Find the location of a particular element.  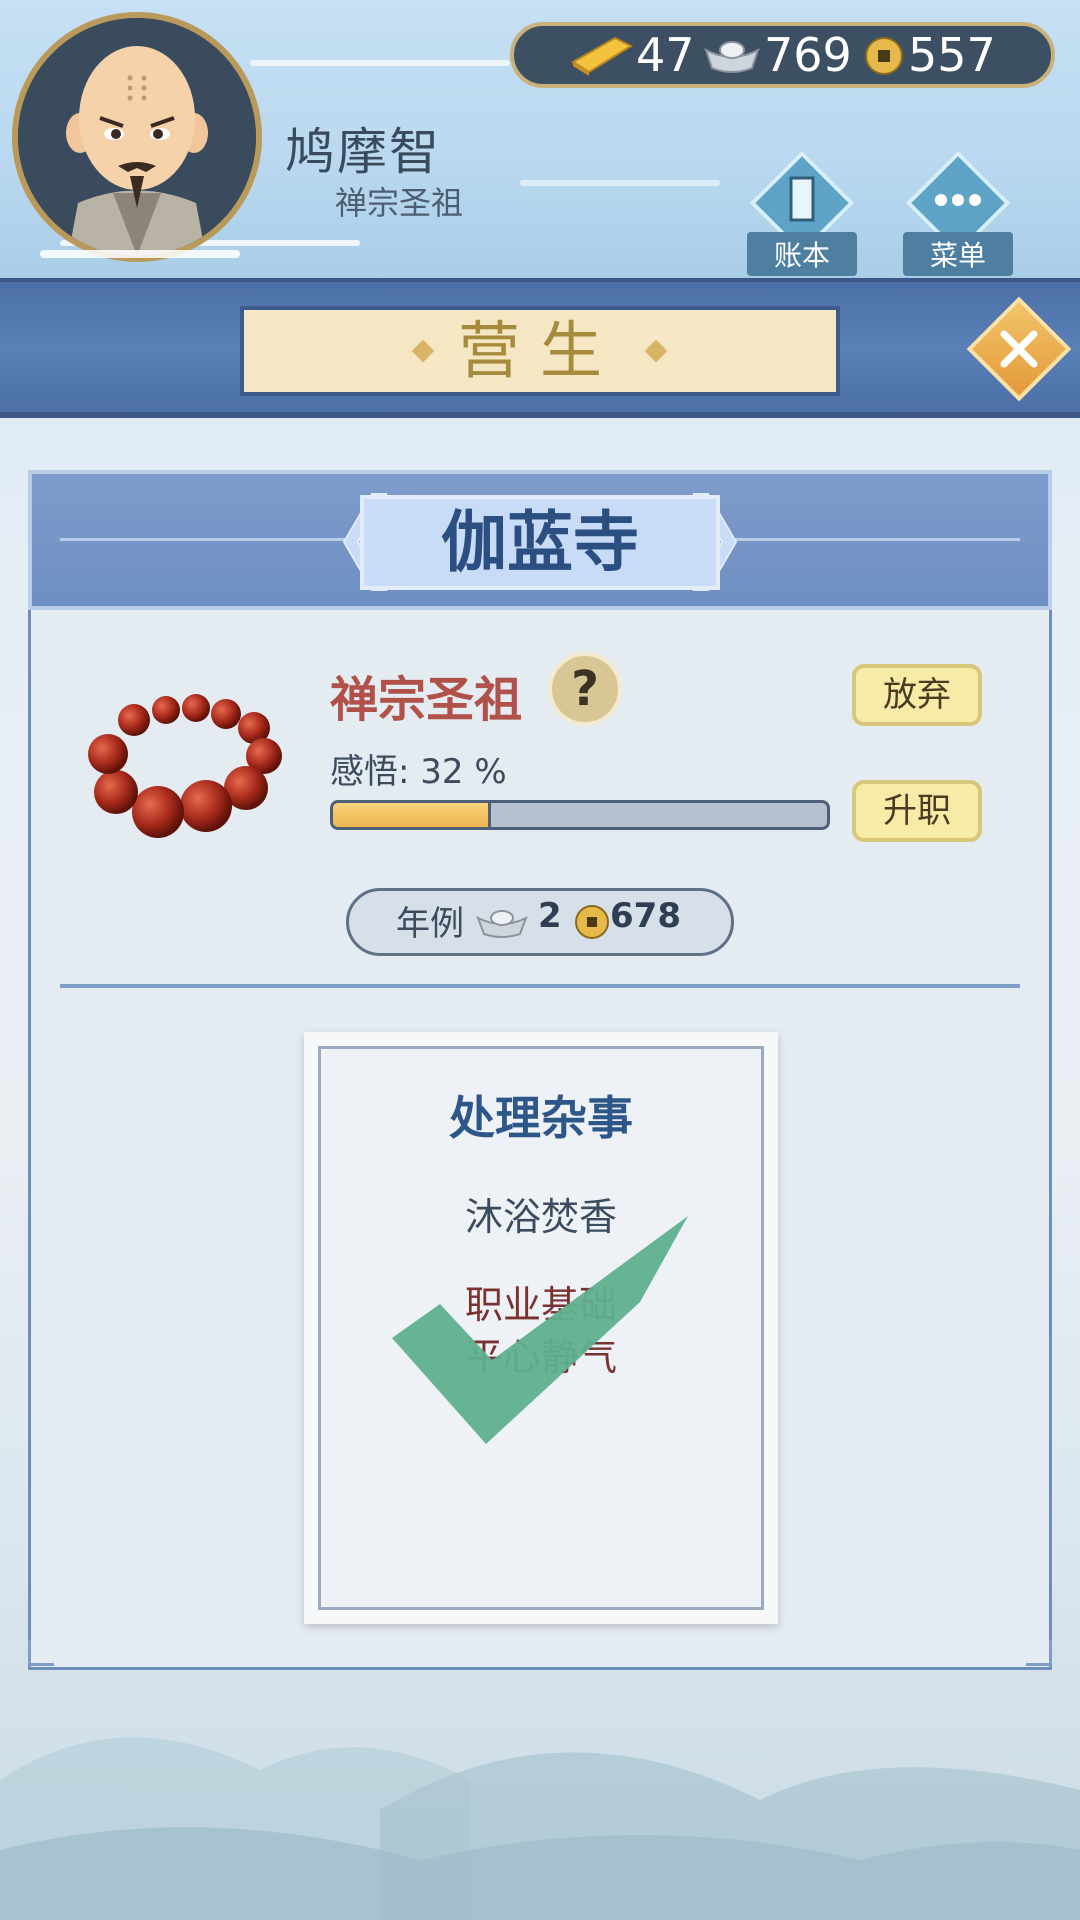

menu-label: 菜单 is located at coordinates (958, 254).